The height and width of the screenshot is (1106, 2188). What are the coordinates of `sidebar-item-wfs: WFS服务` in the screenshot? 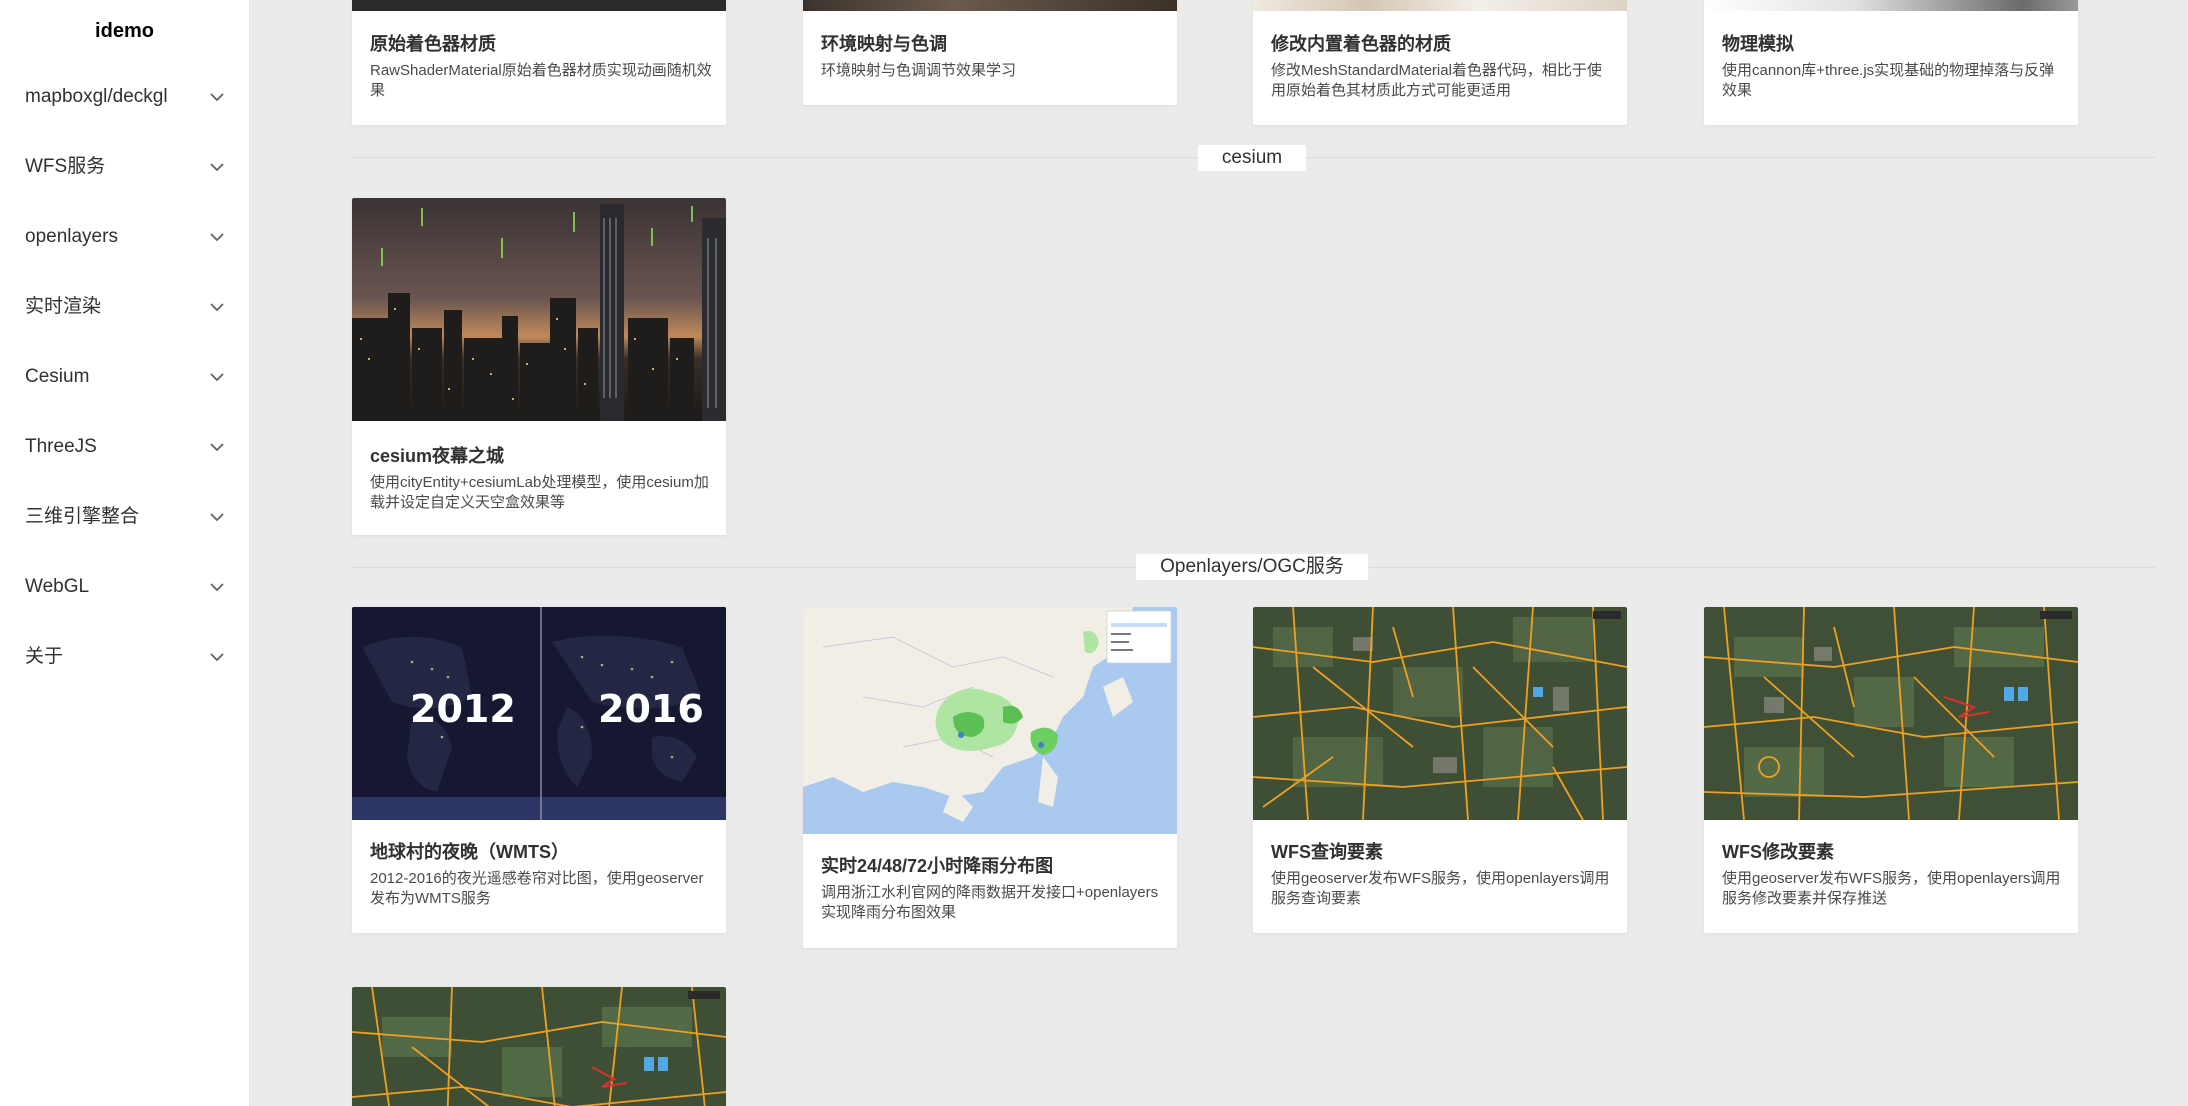 It's located at (124, 167).